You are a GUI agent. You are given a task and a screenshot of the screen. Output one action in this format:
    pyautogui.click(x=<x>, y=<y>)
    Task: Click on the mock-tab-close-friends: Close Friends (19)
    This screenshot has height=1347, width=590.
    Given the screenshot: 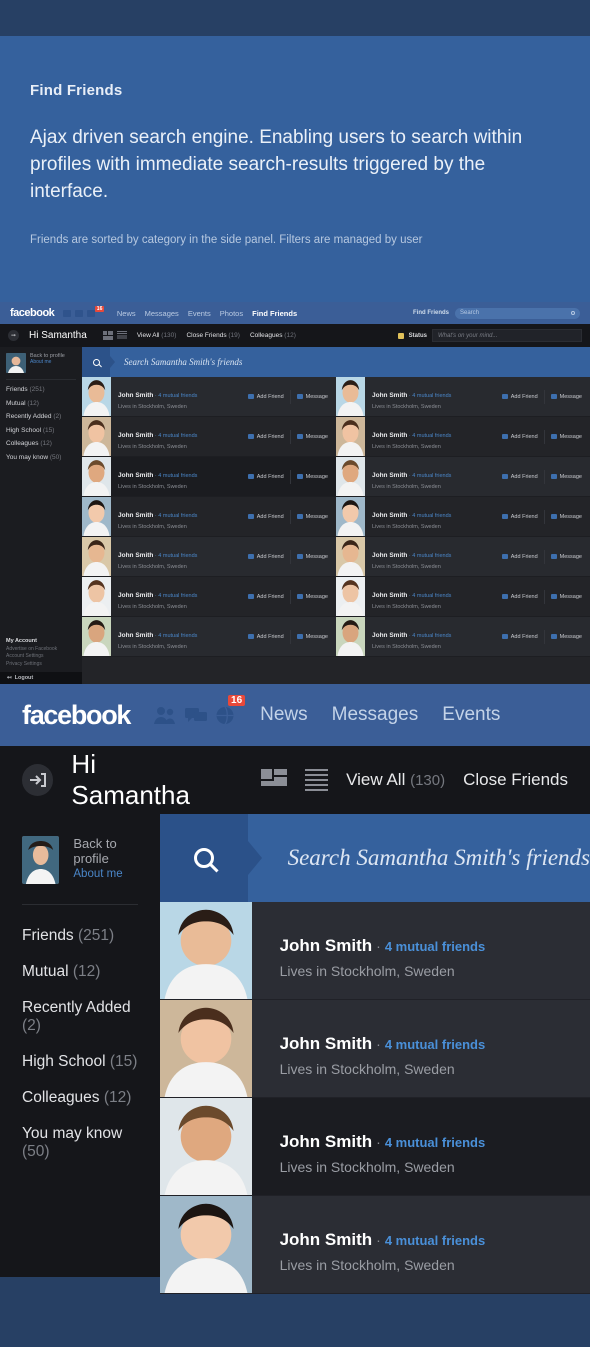 What is the action you would take?
    pyautogui.click(x=212, y=335)
    